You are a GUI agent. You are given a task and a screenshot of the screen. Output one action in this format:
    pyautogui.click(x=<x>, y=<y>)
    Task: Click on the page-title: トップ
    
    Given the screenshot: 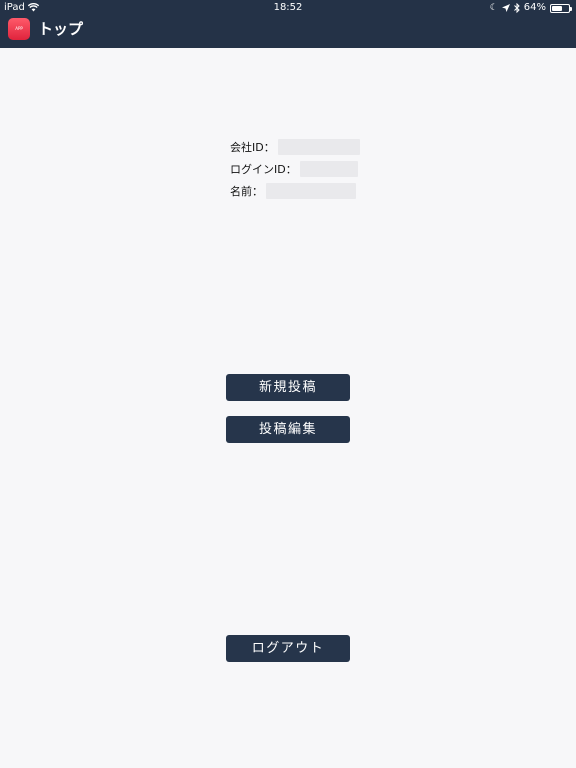 What is the action you would take?
    pyautogui.click(x=61, y=29)
    